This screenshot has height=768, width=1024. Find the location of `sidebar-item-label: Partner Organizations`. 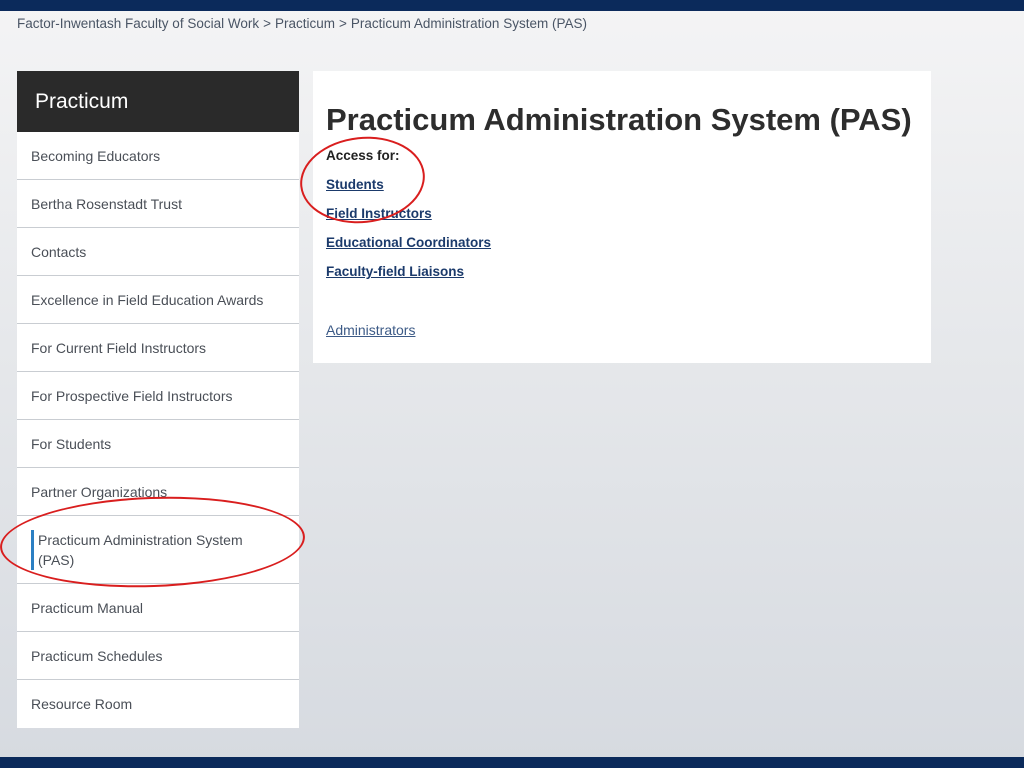

sidebar-item-label: Partner Organizations is located at coordinates (99, 491).